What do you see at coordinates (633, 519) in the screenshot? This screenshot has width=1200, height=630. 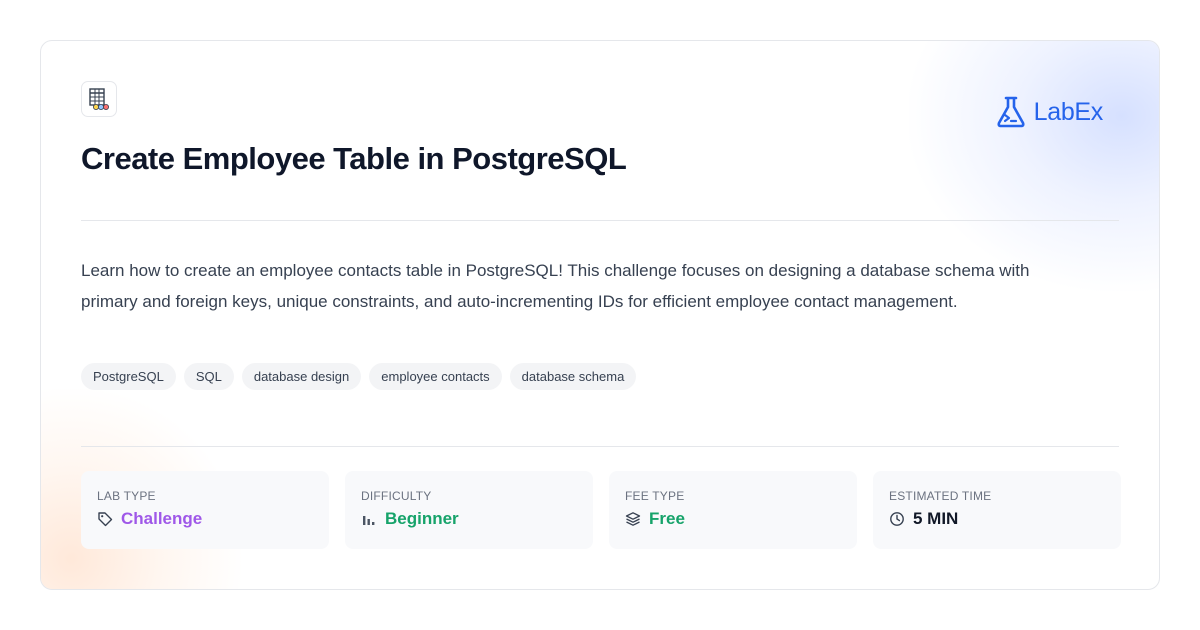 I see `layers-icon` at bounding box center [633, 519].